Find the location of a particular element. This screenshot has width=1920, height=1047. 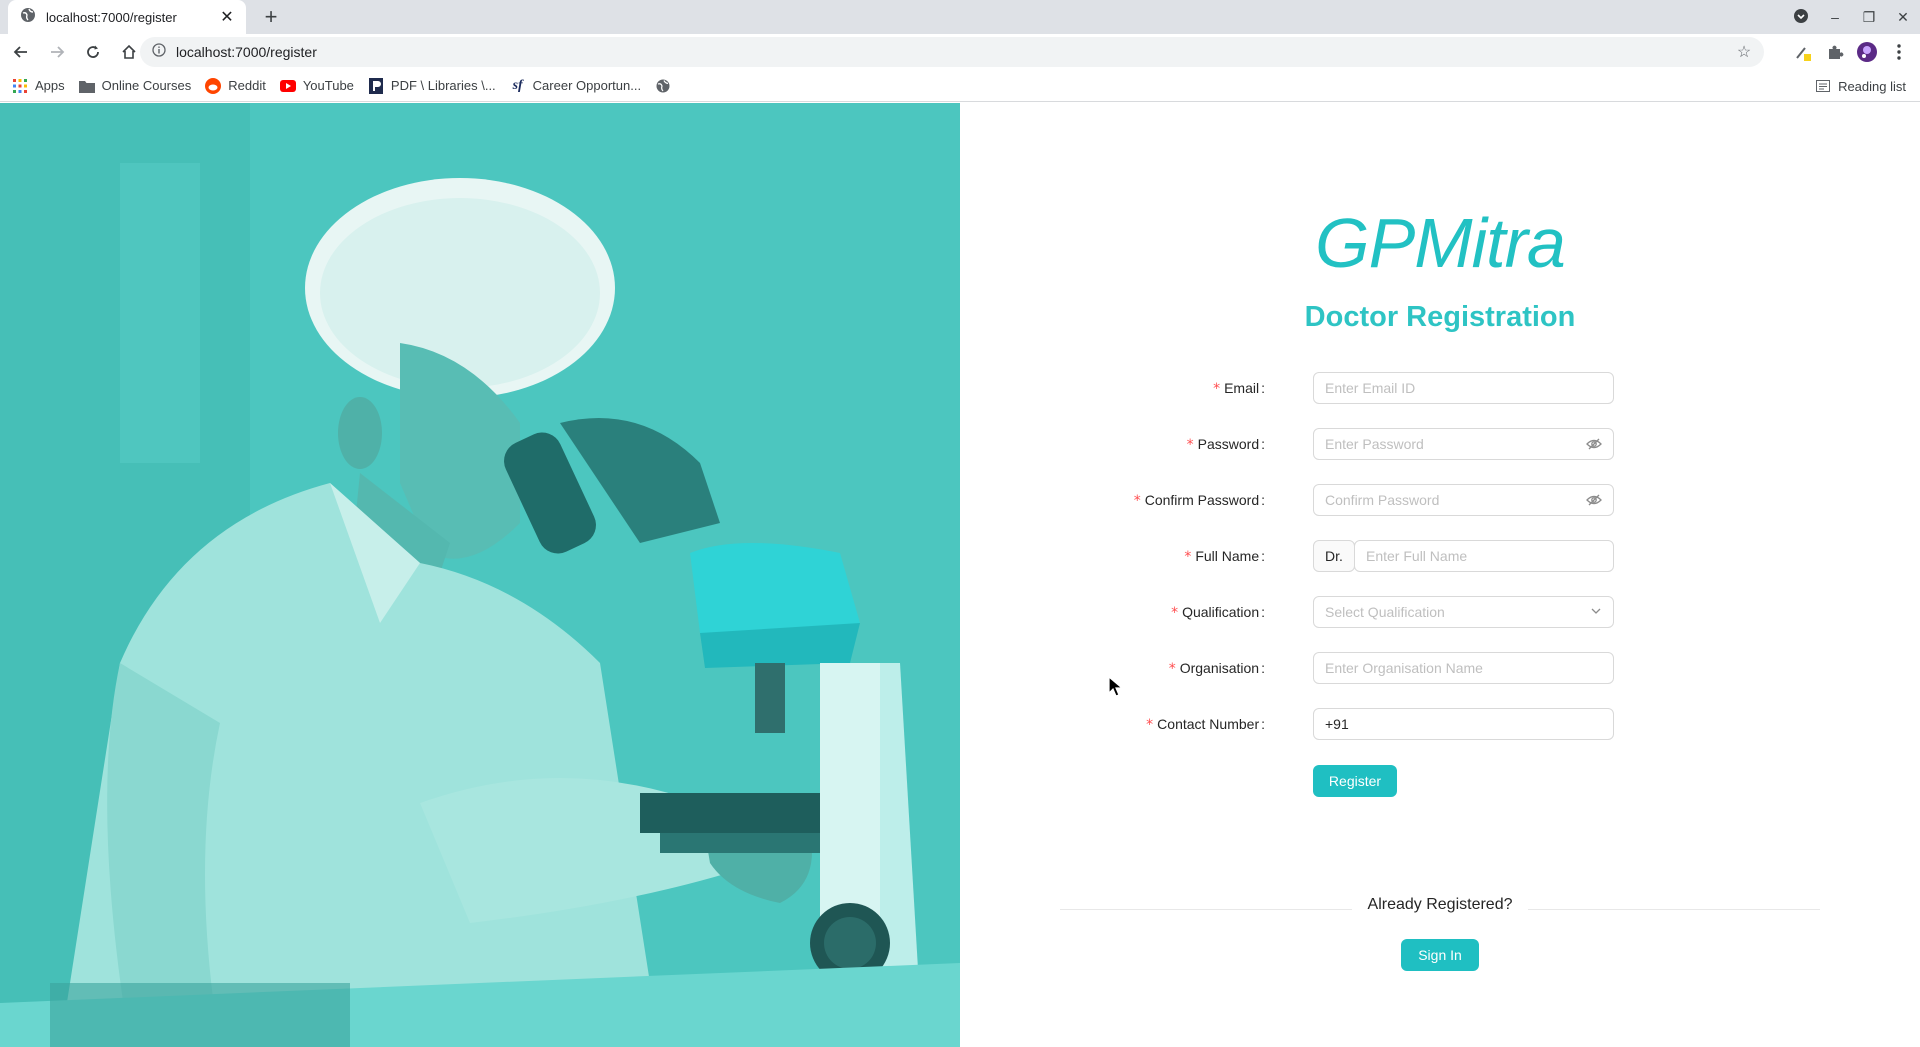

qualification-select: Select Qualification is located at coordinates (1463, 612).